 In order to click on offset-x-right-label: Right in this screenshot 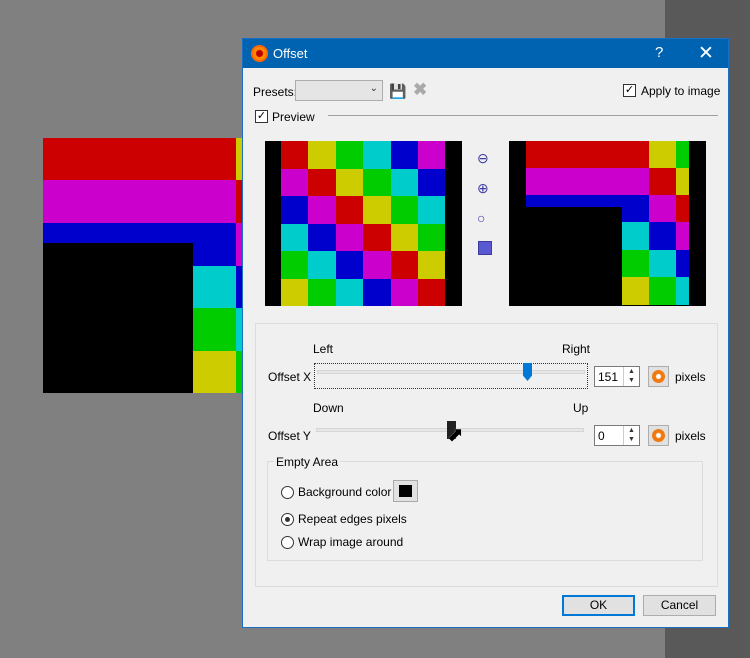, I will do `click(576, 349)`.